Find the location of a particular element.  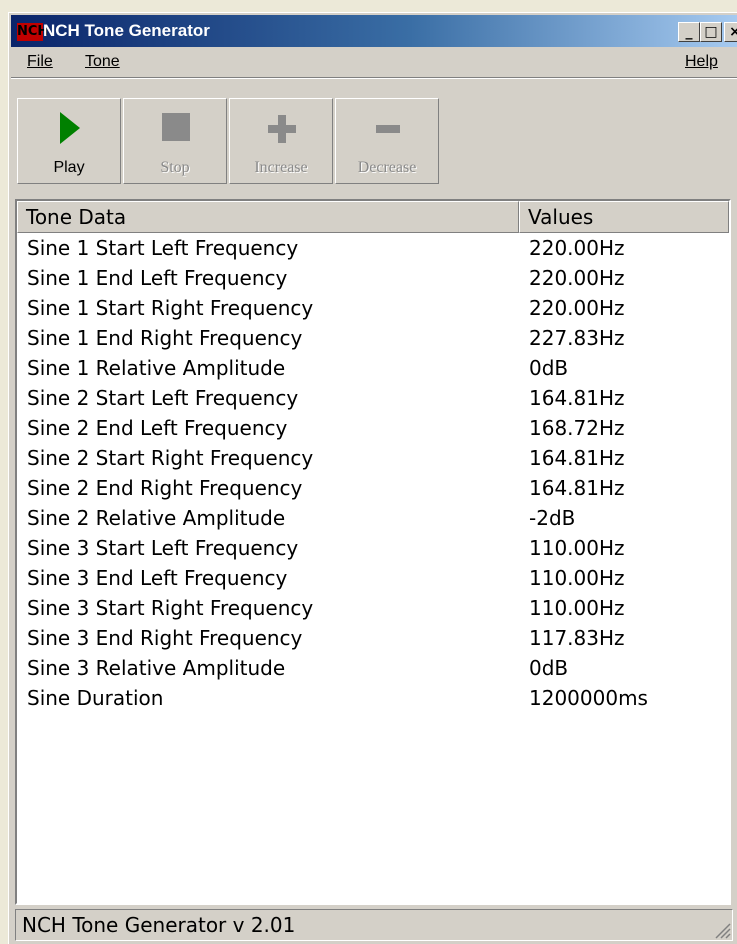

window-title: NCH Tone Generator is located at coordinates (126, 30).